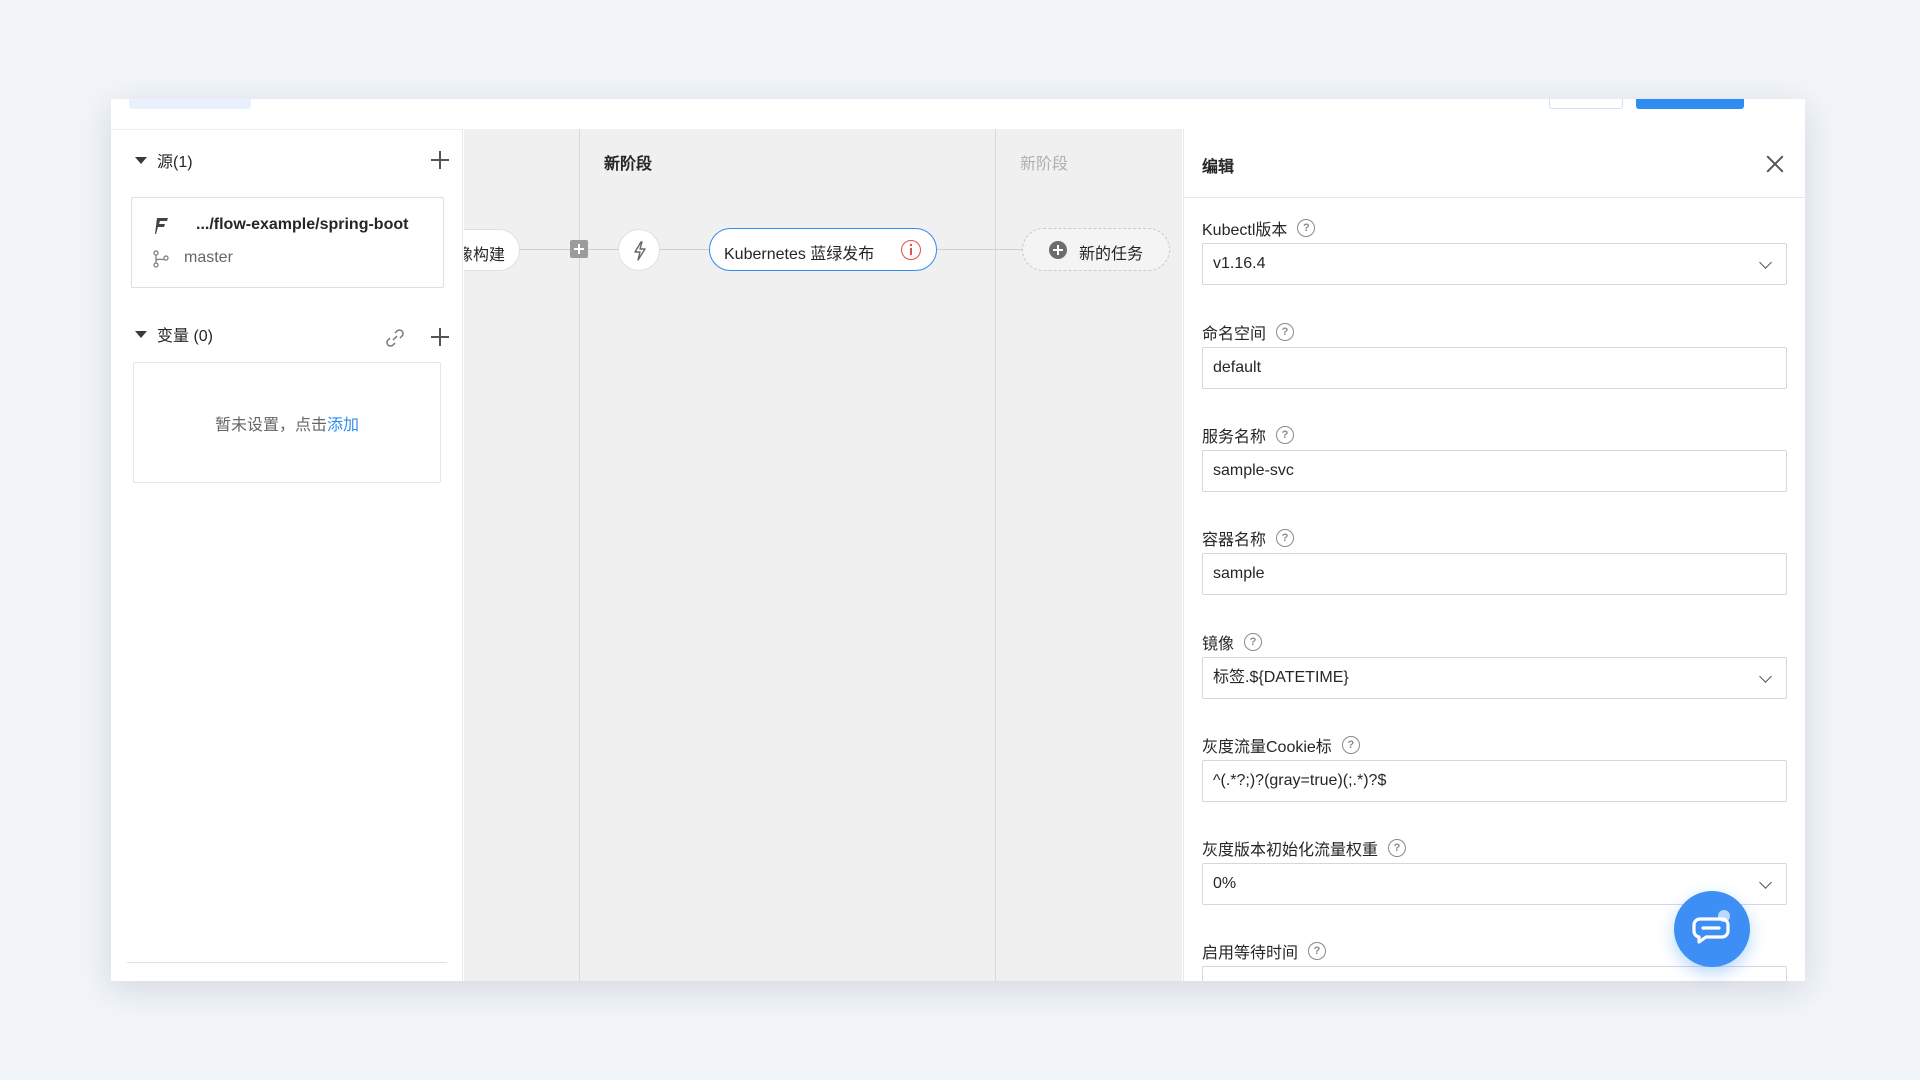  What do you see at coordinates (1690, 104) in the screenshot?
I see `primary-button` at bounding box center [1690, 104].